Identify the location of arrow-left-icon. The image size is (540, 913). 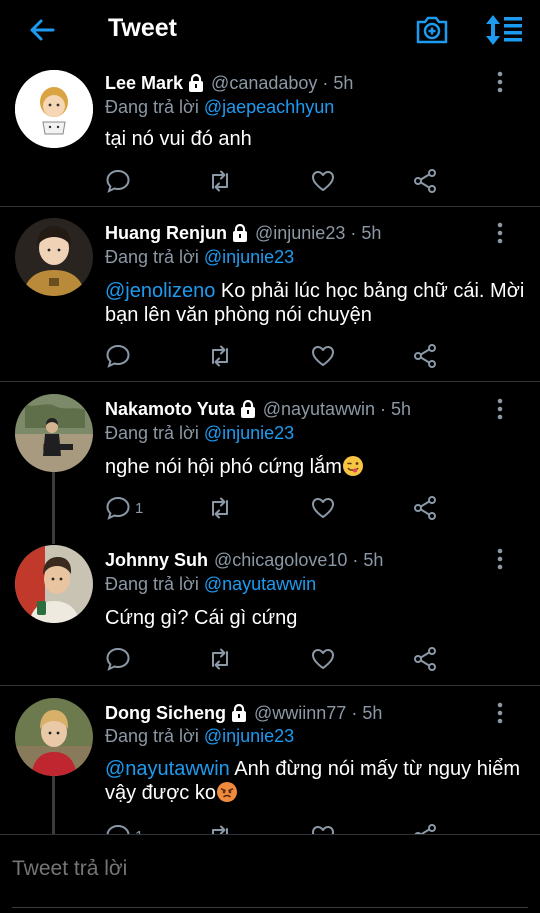
(42, 30).